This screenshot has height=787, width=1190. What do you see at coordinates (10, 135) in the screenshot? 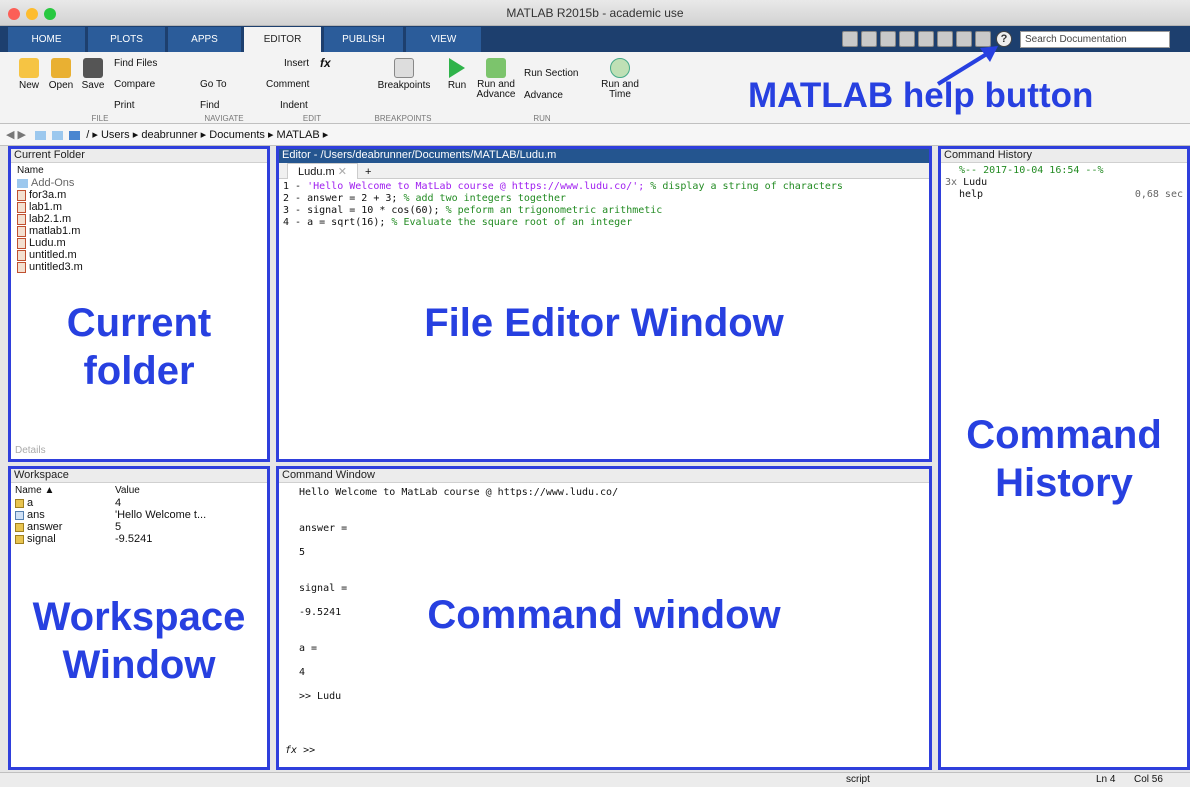
I see `back-arrow-icon: ◀` at bounding box center [10, 135].